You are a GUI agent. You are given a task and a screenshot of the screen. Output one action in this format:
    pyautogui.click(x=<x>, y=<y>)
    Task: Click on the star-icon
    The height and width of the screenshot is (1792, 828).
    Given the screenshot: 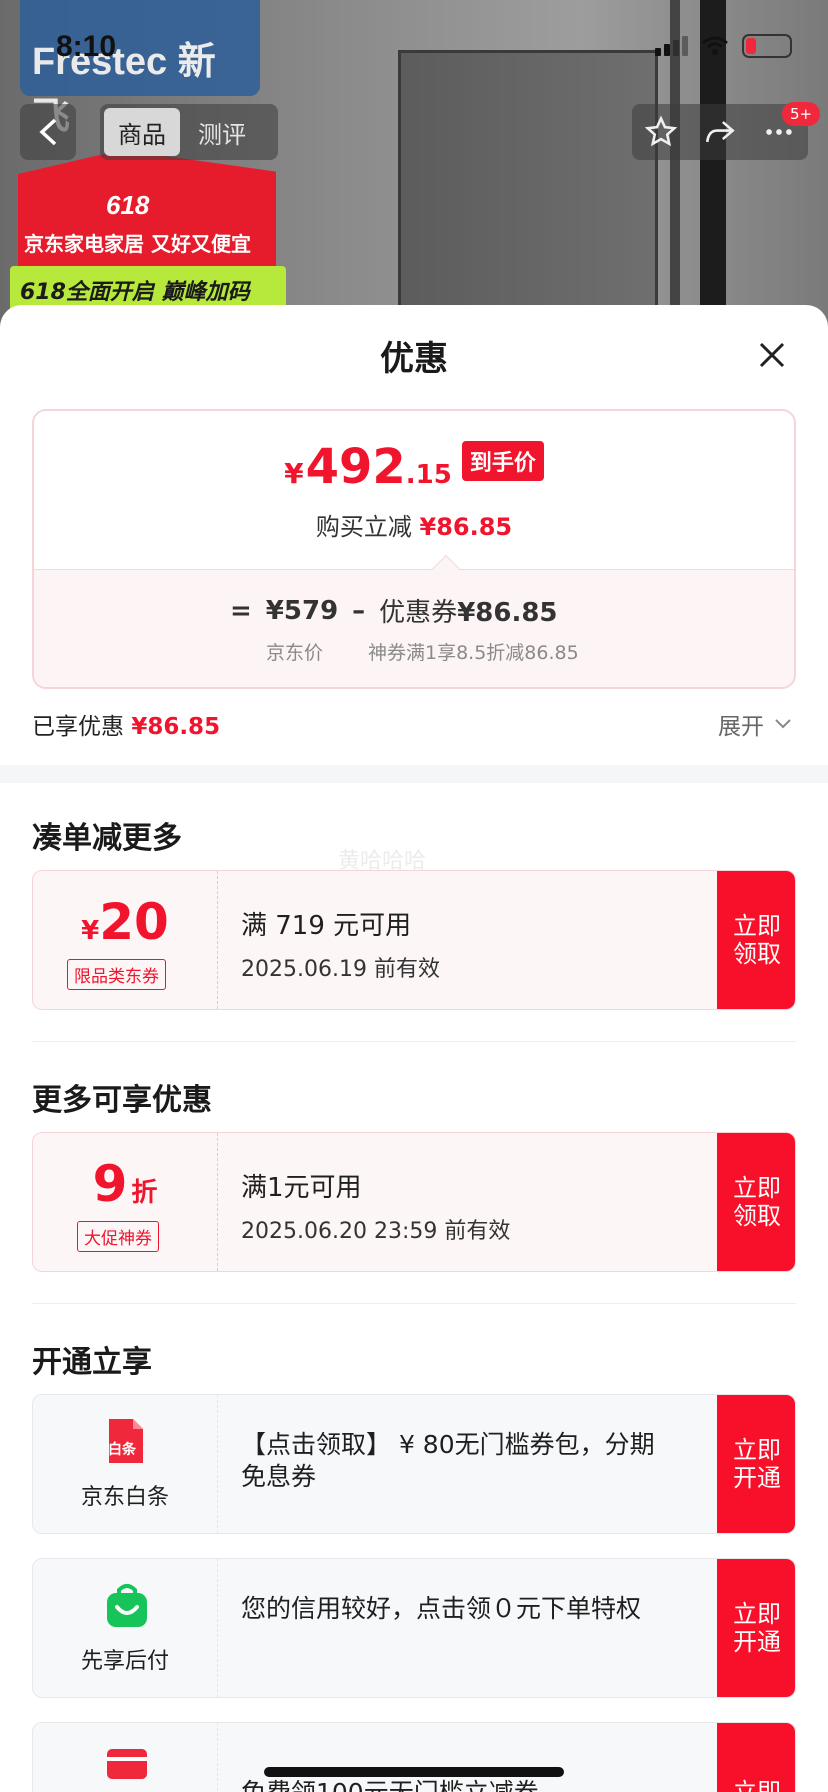 What is the action you would take?
    pyautogui.click(x=661, y=132)
    